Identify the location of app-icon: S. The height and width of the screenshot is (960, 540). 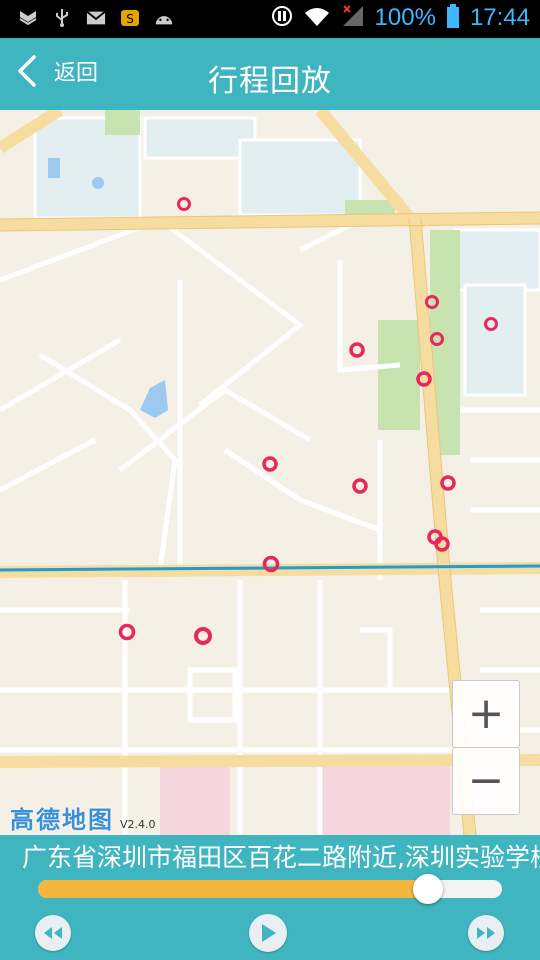
(130, 18).